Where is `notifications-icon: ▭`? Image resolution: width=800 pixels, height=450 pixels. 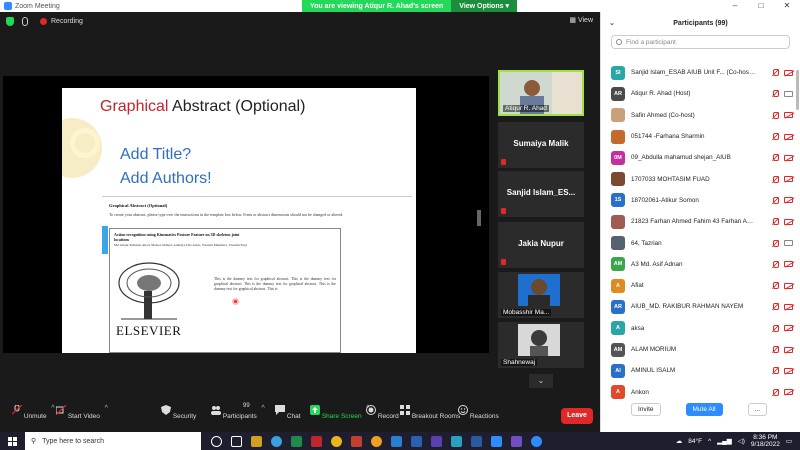
notifications-icon: ▭ is located at coordinates (789, 441).